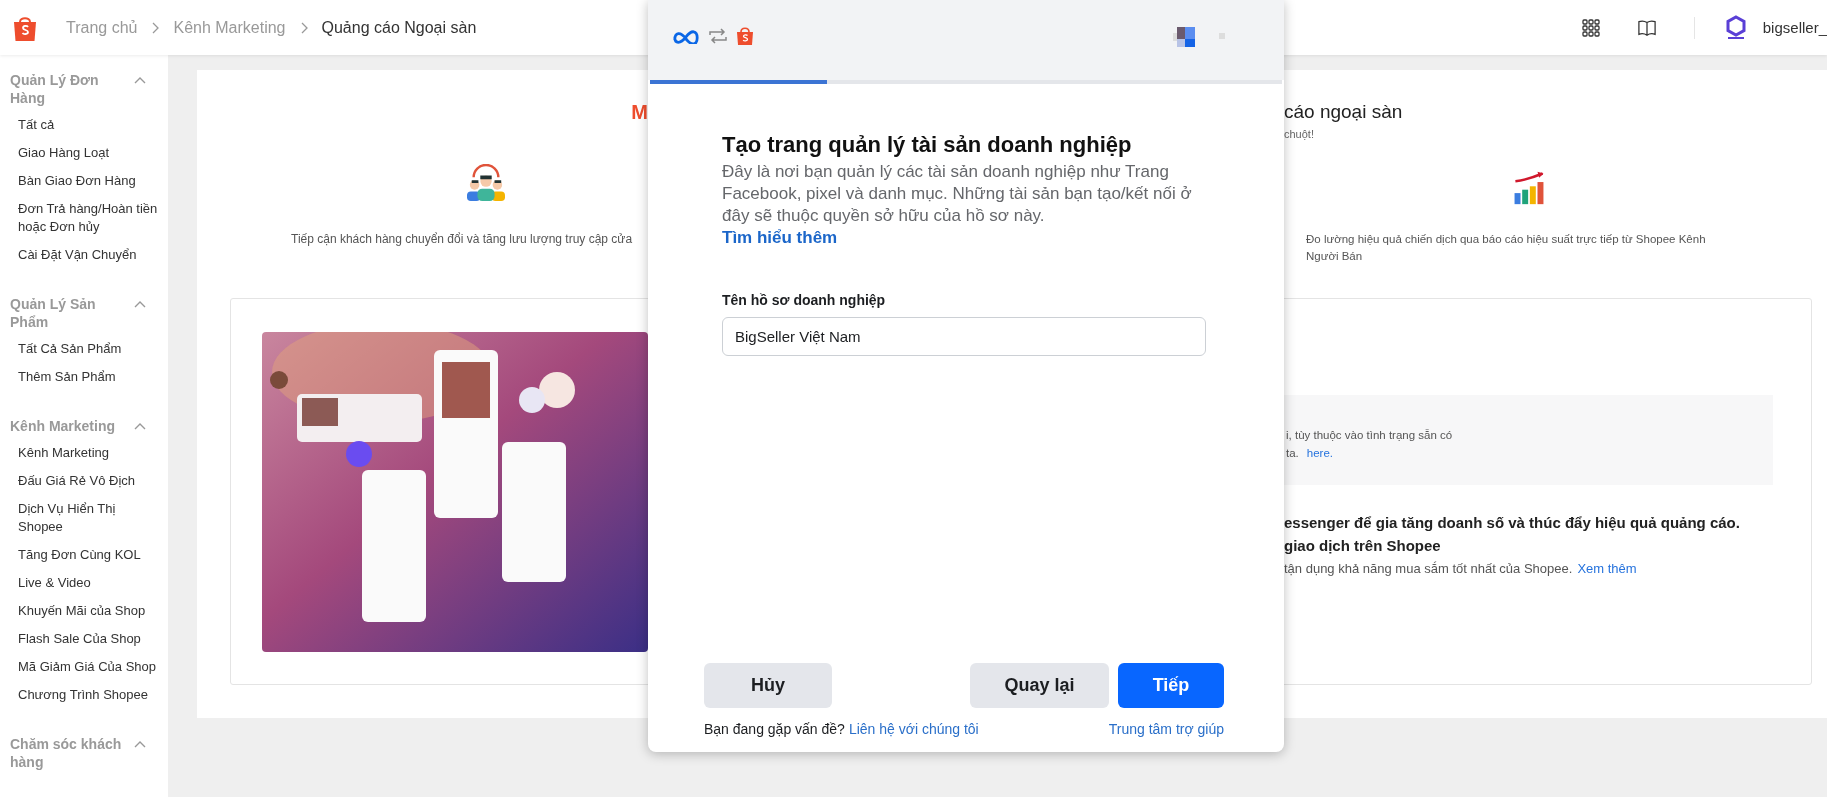 This screenshot has height=797, width=1827. Describe the element at coordinates (84, 695) in the screenshot. I see `sidebar-item: Chương Trình Shopee` at that location.